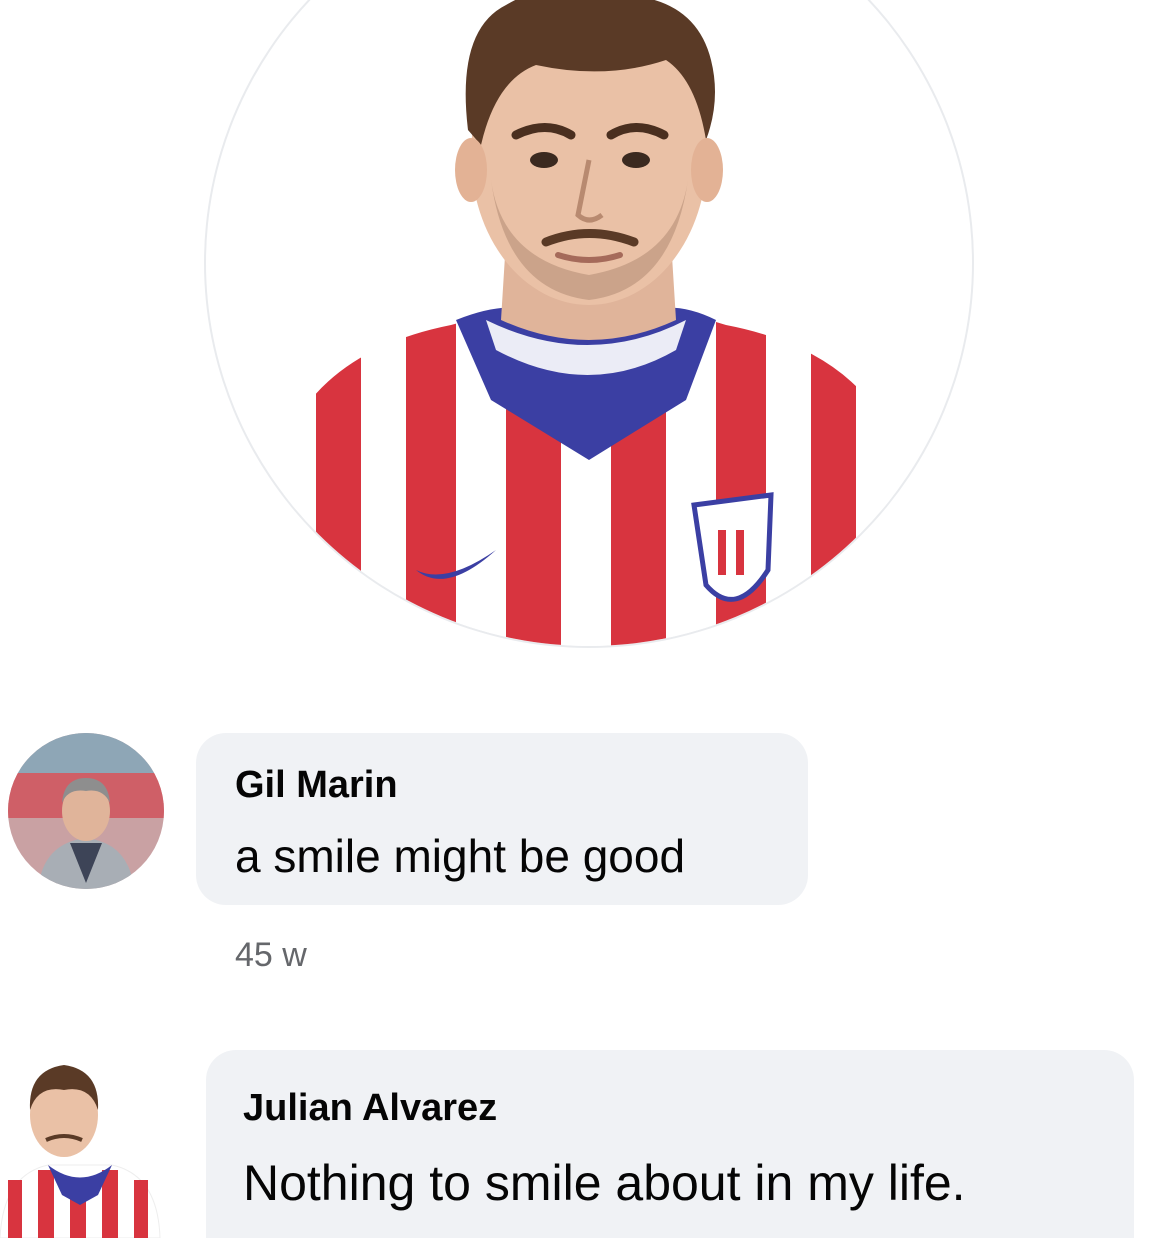 Image resolution: width=1170 pixels, height=1238 pixels. What do you see at coordinates (604, 1183) in the screenshot?
I see `comment-text: Nothing to smile about in my life.` at bounding box center [604, 1183].